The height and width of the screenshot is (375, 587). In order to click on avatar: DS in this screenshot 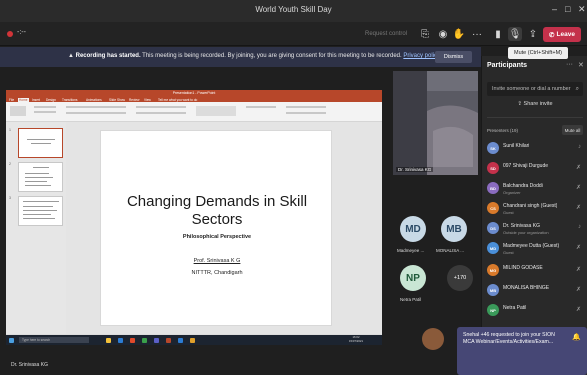, I will do `click(493, 228)`.